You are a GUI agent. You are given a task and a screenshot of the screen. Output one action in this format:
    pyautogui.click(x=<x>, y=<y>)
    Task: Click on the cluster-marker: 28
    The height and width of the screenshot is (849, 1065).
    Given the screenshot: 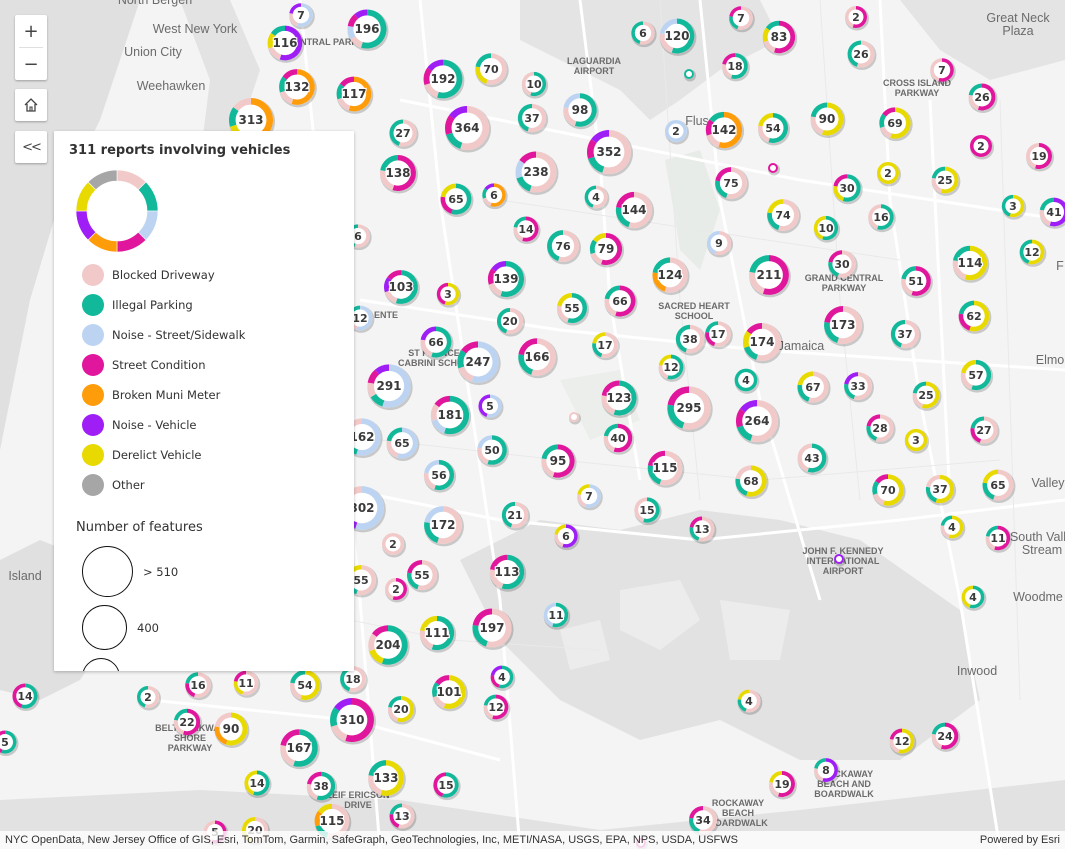 What is the action you would take?
    pyautogui.click(x=881, y=429)
    